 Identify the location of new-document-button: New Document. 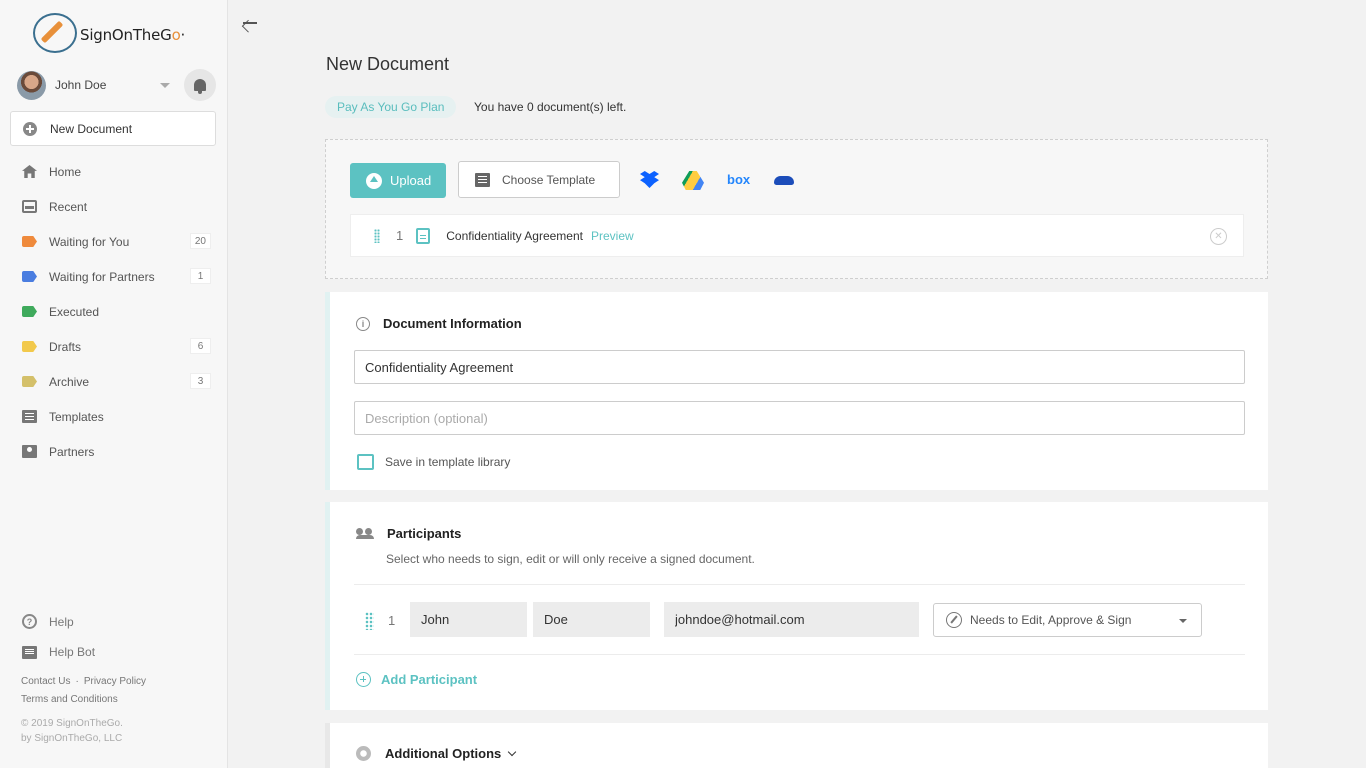
(113, 128).